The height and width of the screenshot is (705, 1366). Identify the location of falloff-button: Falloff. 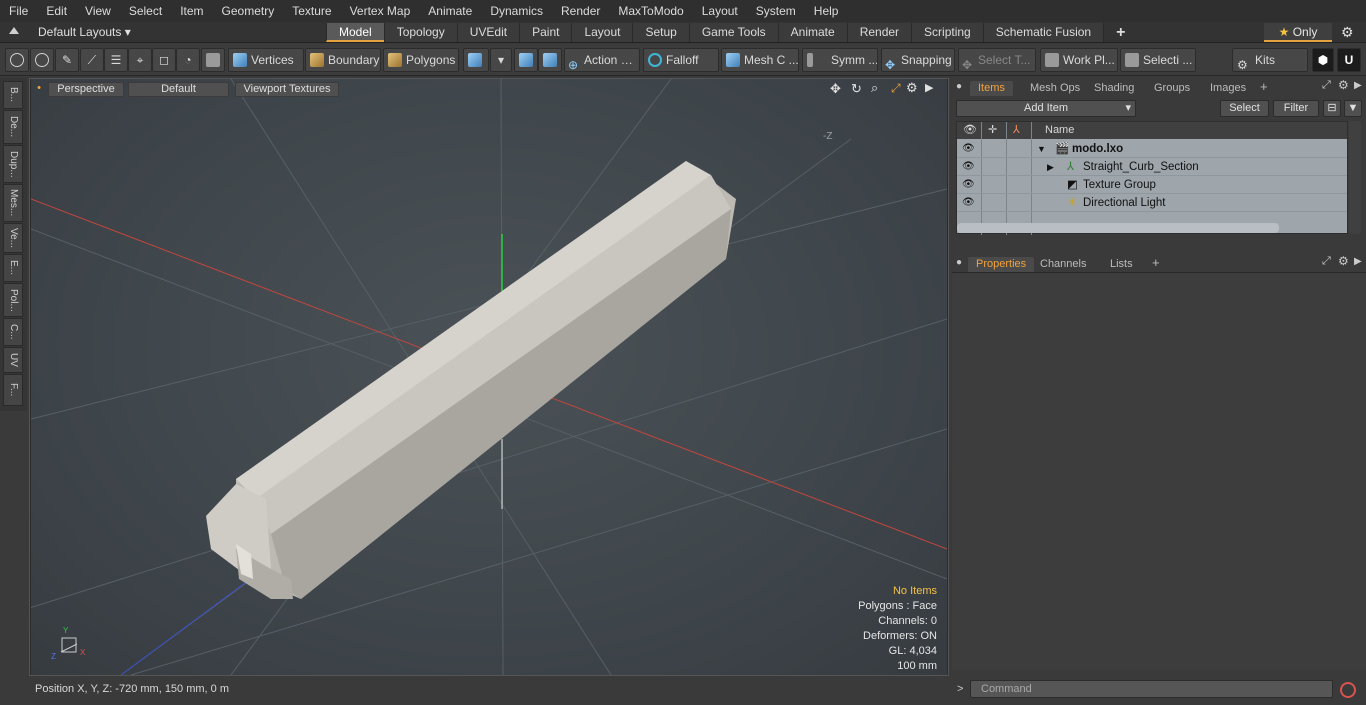
(681, 60).